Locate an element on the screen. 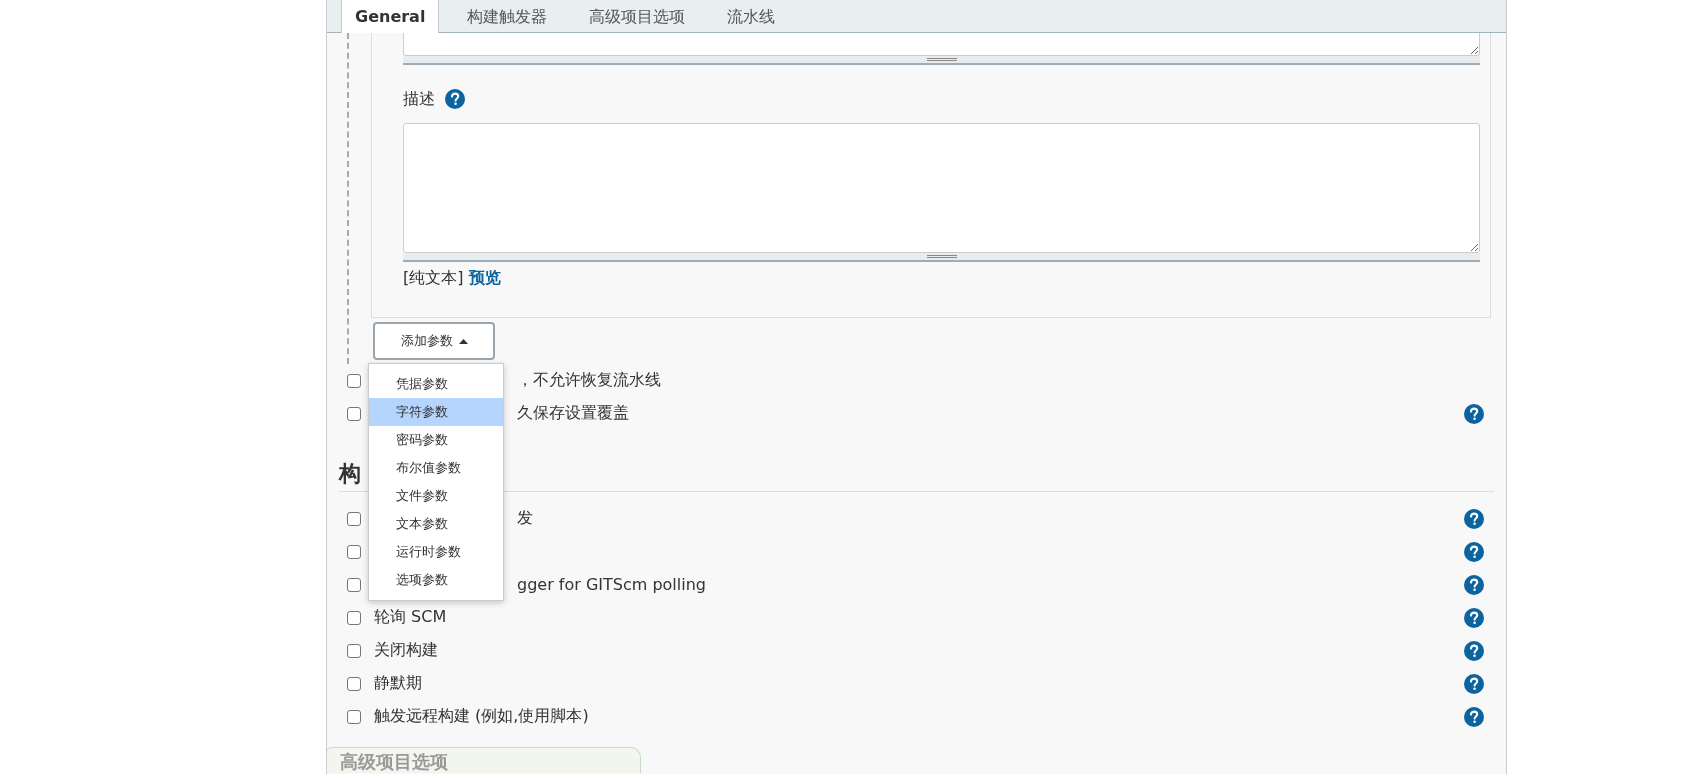 This screenshot has height=774, width=1702. menu-item: 凭据参数 is located at coordinates (436, 384).